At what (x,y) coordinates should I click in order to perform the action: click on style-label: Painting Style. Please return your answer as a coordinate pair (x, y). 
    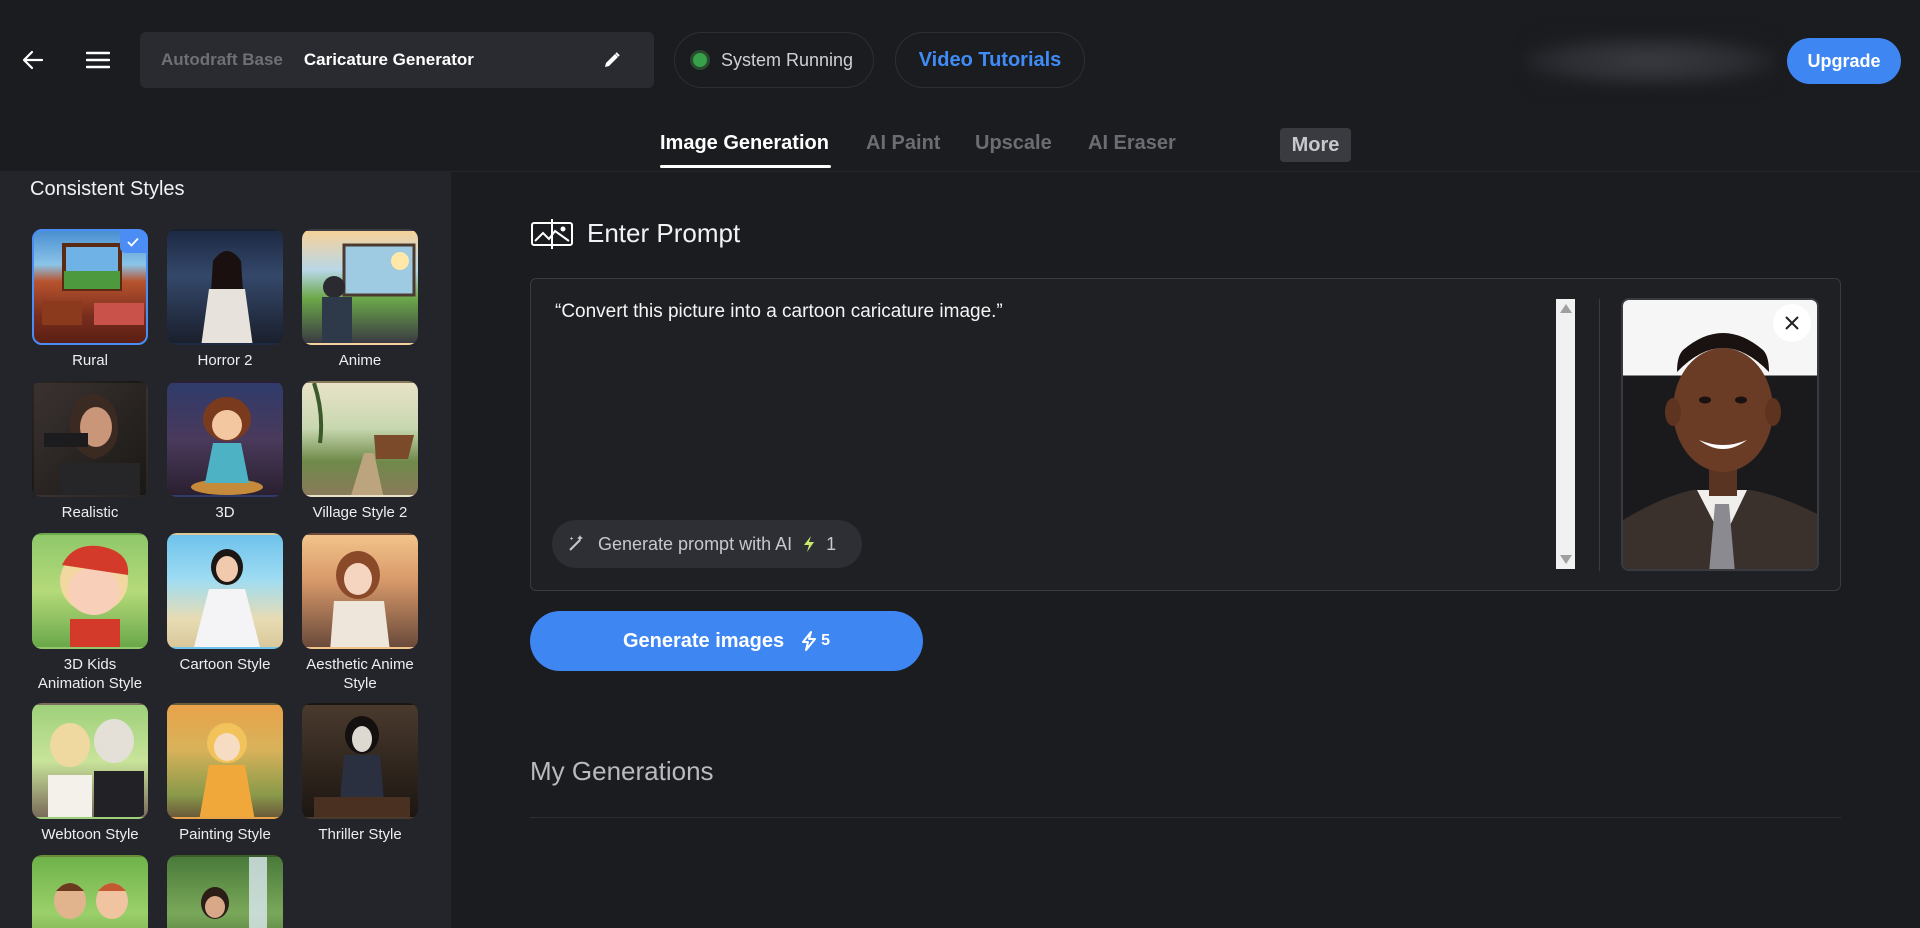
    Looking at the image, I should click on (225, 834).